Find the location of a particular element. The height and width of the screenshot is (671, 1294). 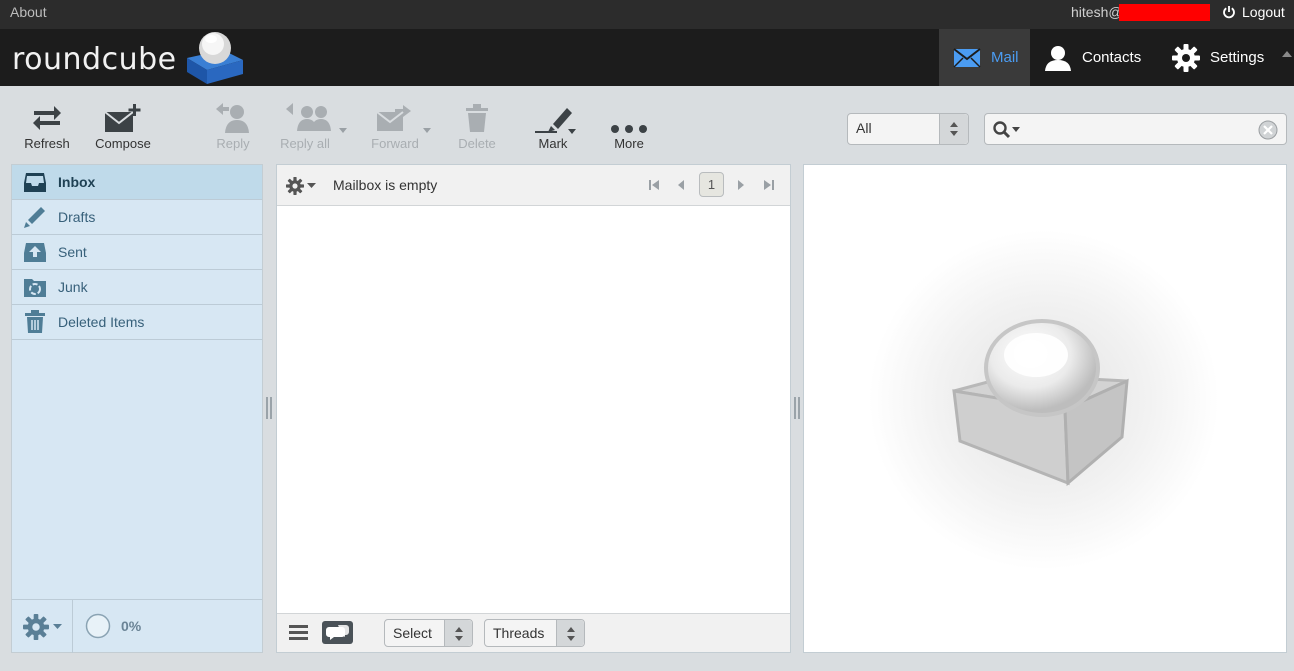

forward-dropdown-icon is located at coordinates (427, 130).